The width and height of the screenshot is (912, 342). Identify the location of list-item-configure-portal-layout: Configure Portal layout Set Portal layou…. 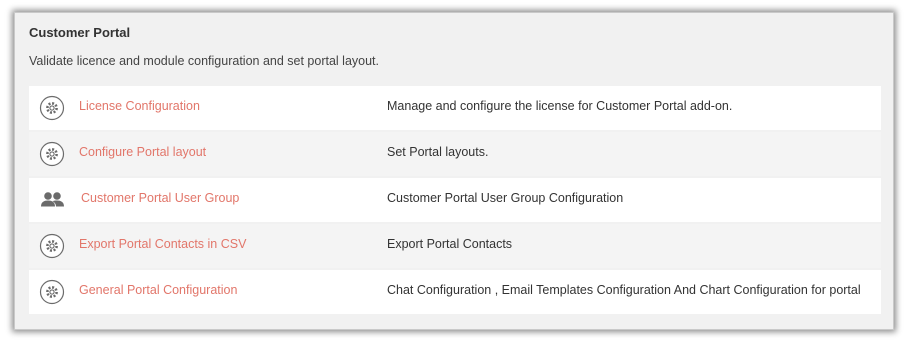
(455, 154).